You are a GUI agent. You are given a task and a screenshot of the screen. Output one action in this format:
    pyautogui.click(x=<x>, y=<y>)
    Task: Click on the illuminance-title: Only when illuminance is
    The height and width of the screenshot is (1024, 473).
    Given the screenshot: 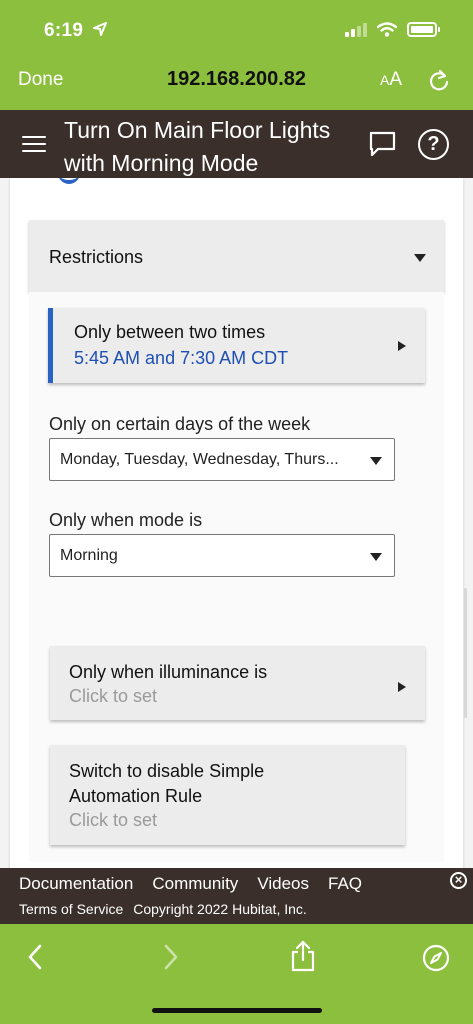 What is the action you would take?
    pyautogui.click(x=168, y=672)
    